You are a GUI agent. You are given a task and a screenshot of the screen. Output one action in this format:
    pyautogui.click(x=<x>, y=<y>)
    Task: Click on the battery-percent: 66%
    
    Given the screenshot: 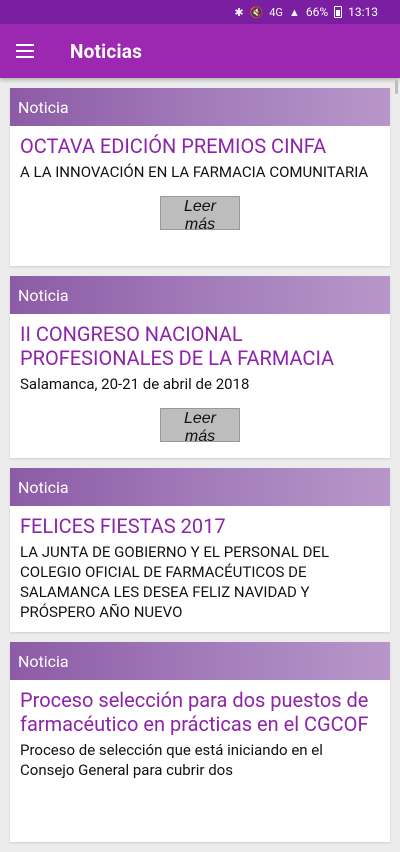 What is the action you would take?
    pyautogui.click(x=317, y=12)
    